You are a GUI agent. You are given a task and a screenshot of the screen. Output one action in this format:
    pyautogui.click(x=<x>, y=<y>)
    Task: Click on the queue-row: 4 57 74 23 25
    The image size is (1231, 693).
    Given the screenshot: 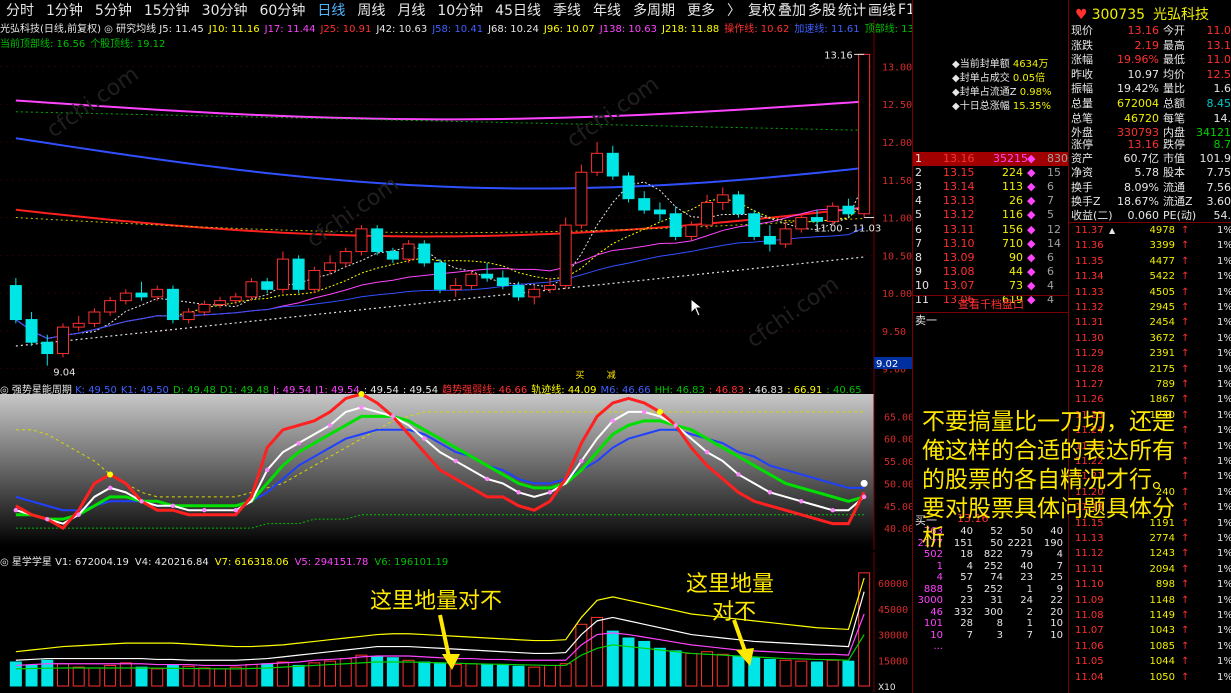 What is the action you would take?
    pyautogui.click(x=991, y=578)
    